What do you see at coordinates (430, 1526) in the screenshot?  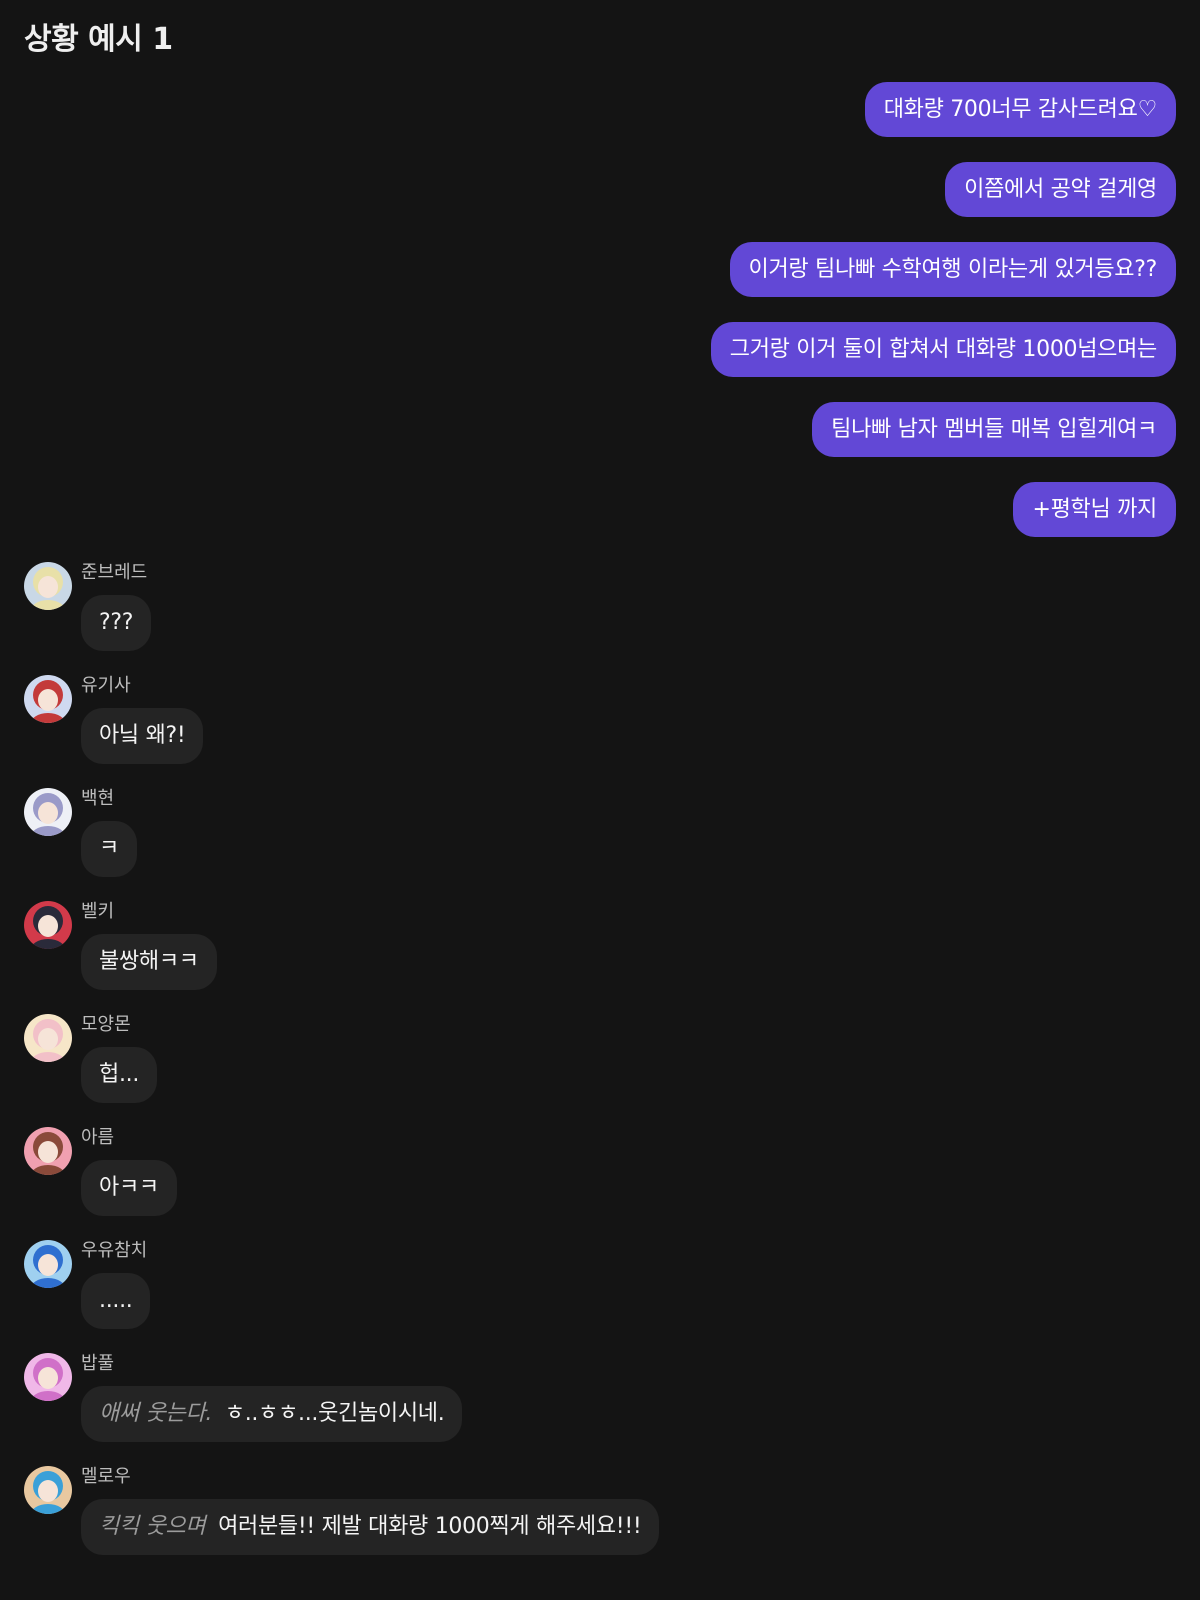 I see `message-text: 여러분들!! 제발 대화량 1000찍게 해주세요!!!` at bounding box center [430, 1526].